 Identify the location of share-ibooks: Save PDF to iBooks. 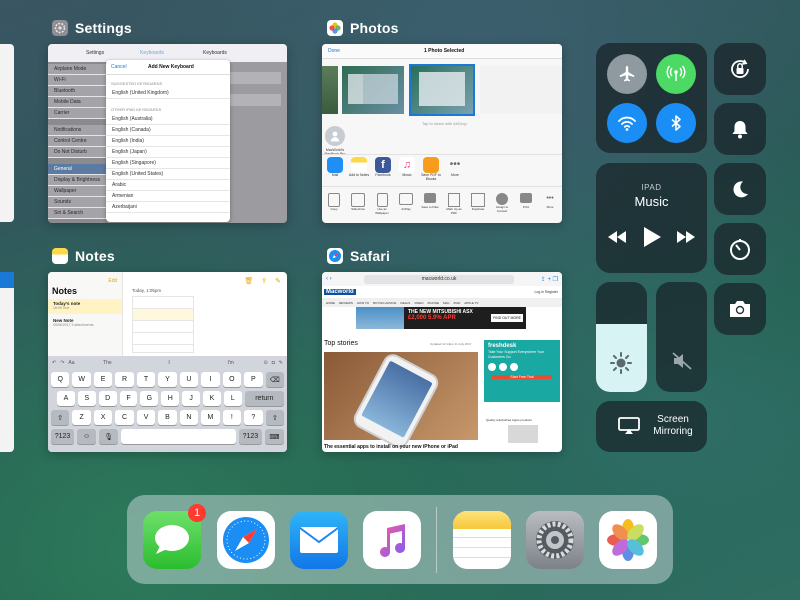
(431, 169).